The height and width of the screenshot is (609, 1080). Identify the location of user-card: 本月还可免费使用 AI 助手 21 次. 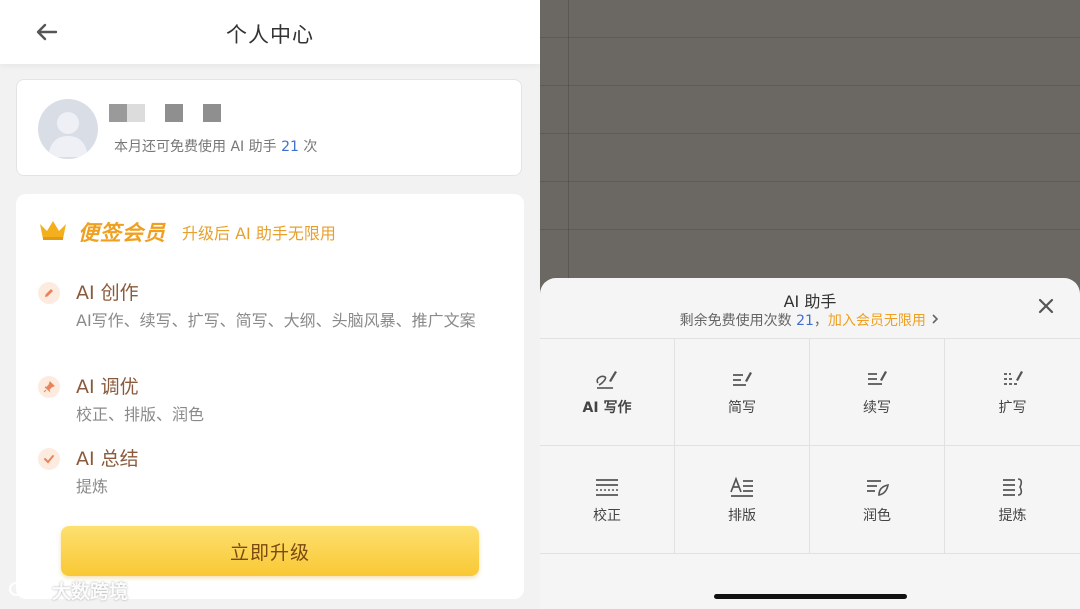
(269, 127).